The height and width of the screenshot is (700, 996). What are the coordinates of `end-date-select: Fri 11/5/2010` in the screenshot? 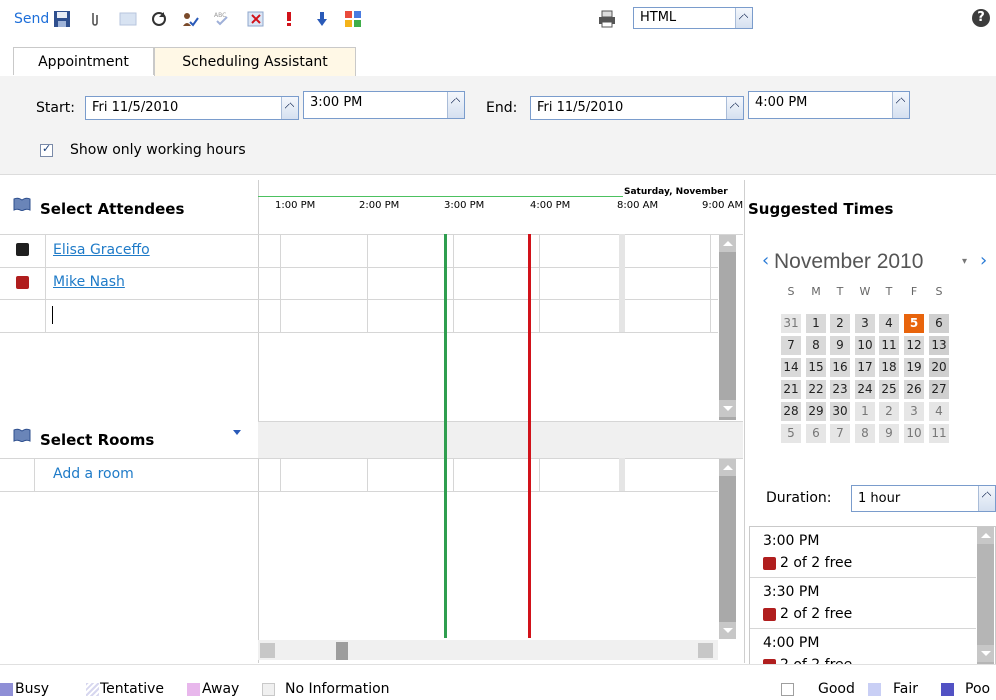 It's located at (637, 108).